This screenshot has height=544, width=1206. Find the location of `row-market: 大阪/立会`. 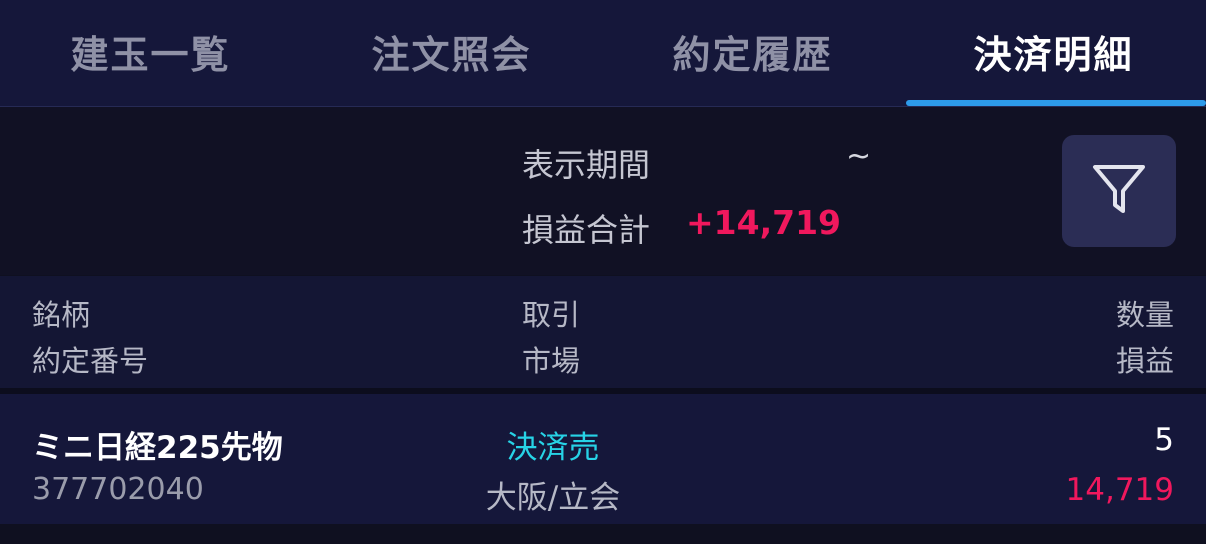

row-market: 大阪/立会 is located at coordinates (553, 498).